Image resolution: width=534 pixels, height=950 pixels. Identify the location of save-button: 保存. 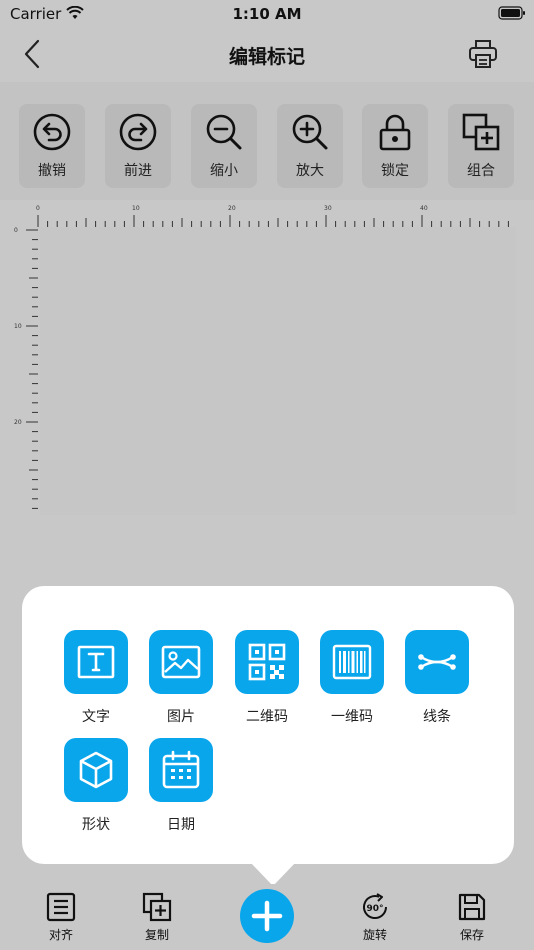
(472, 917).